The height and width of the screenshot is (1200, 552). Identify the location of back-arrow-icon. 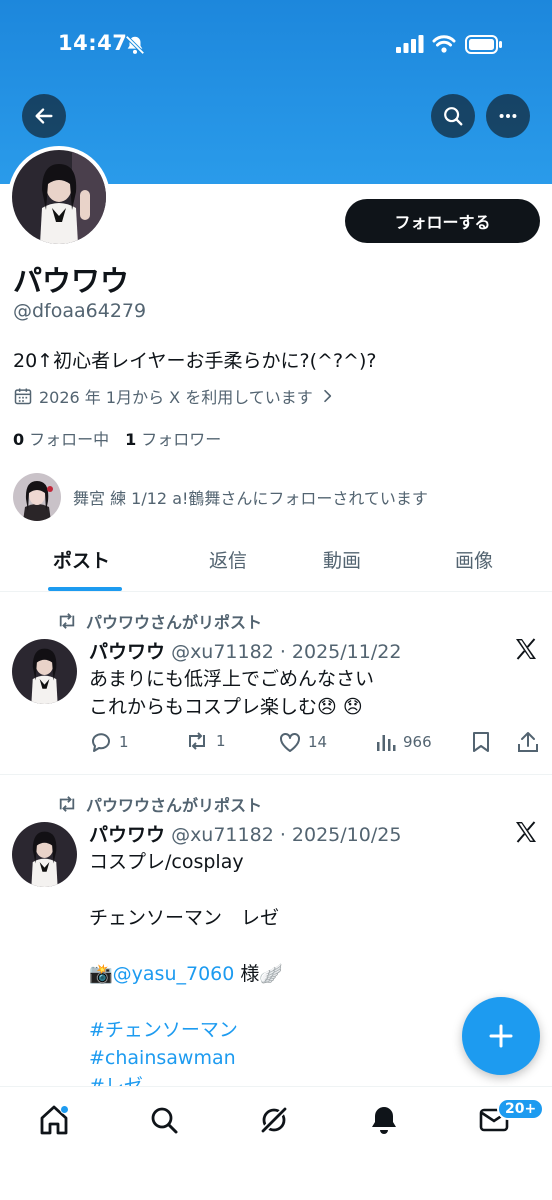
(44, 116).